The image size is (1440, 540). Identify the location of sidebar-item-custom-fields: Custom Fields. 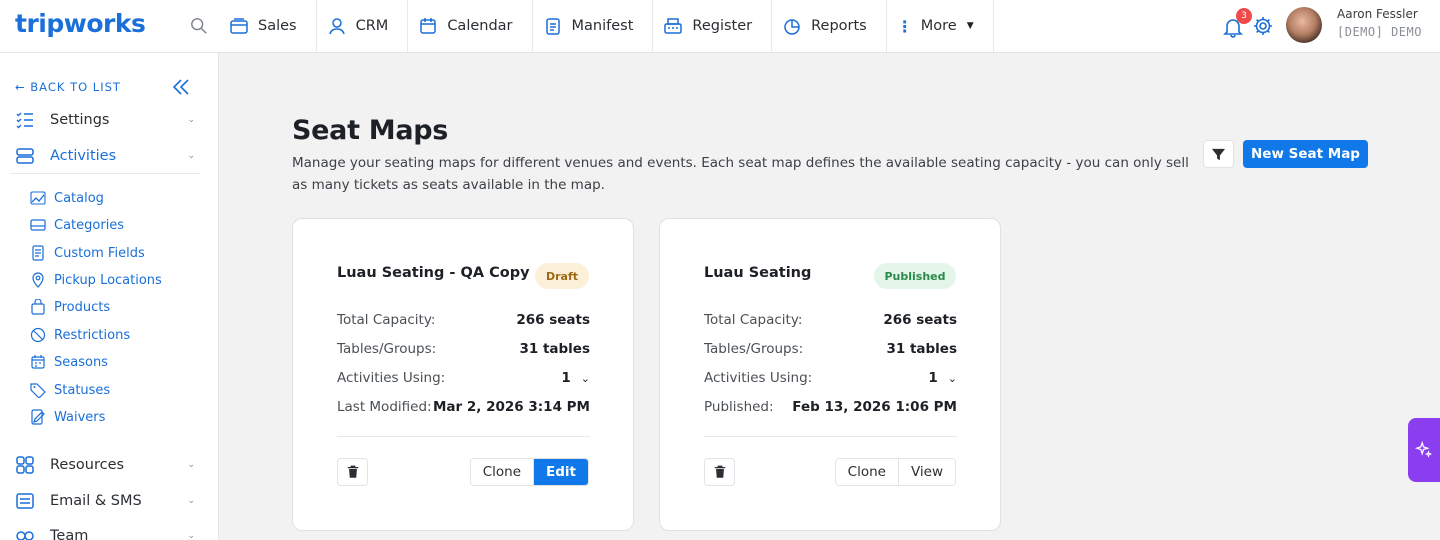
(87, 253).